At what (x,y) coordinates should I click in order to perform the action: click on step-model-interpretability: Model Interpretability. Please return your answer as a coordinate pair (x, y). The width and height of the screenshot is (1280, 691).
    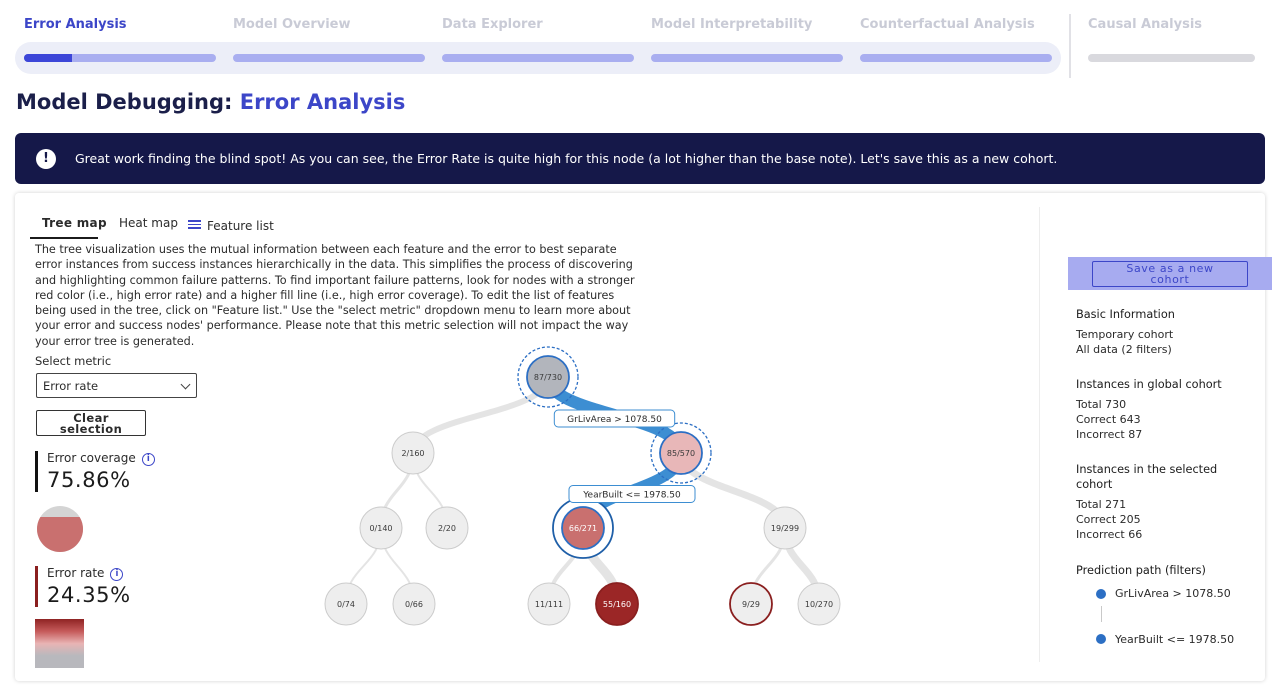
    Looking at the image, I should click on (731, 24).